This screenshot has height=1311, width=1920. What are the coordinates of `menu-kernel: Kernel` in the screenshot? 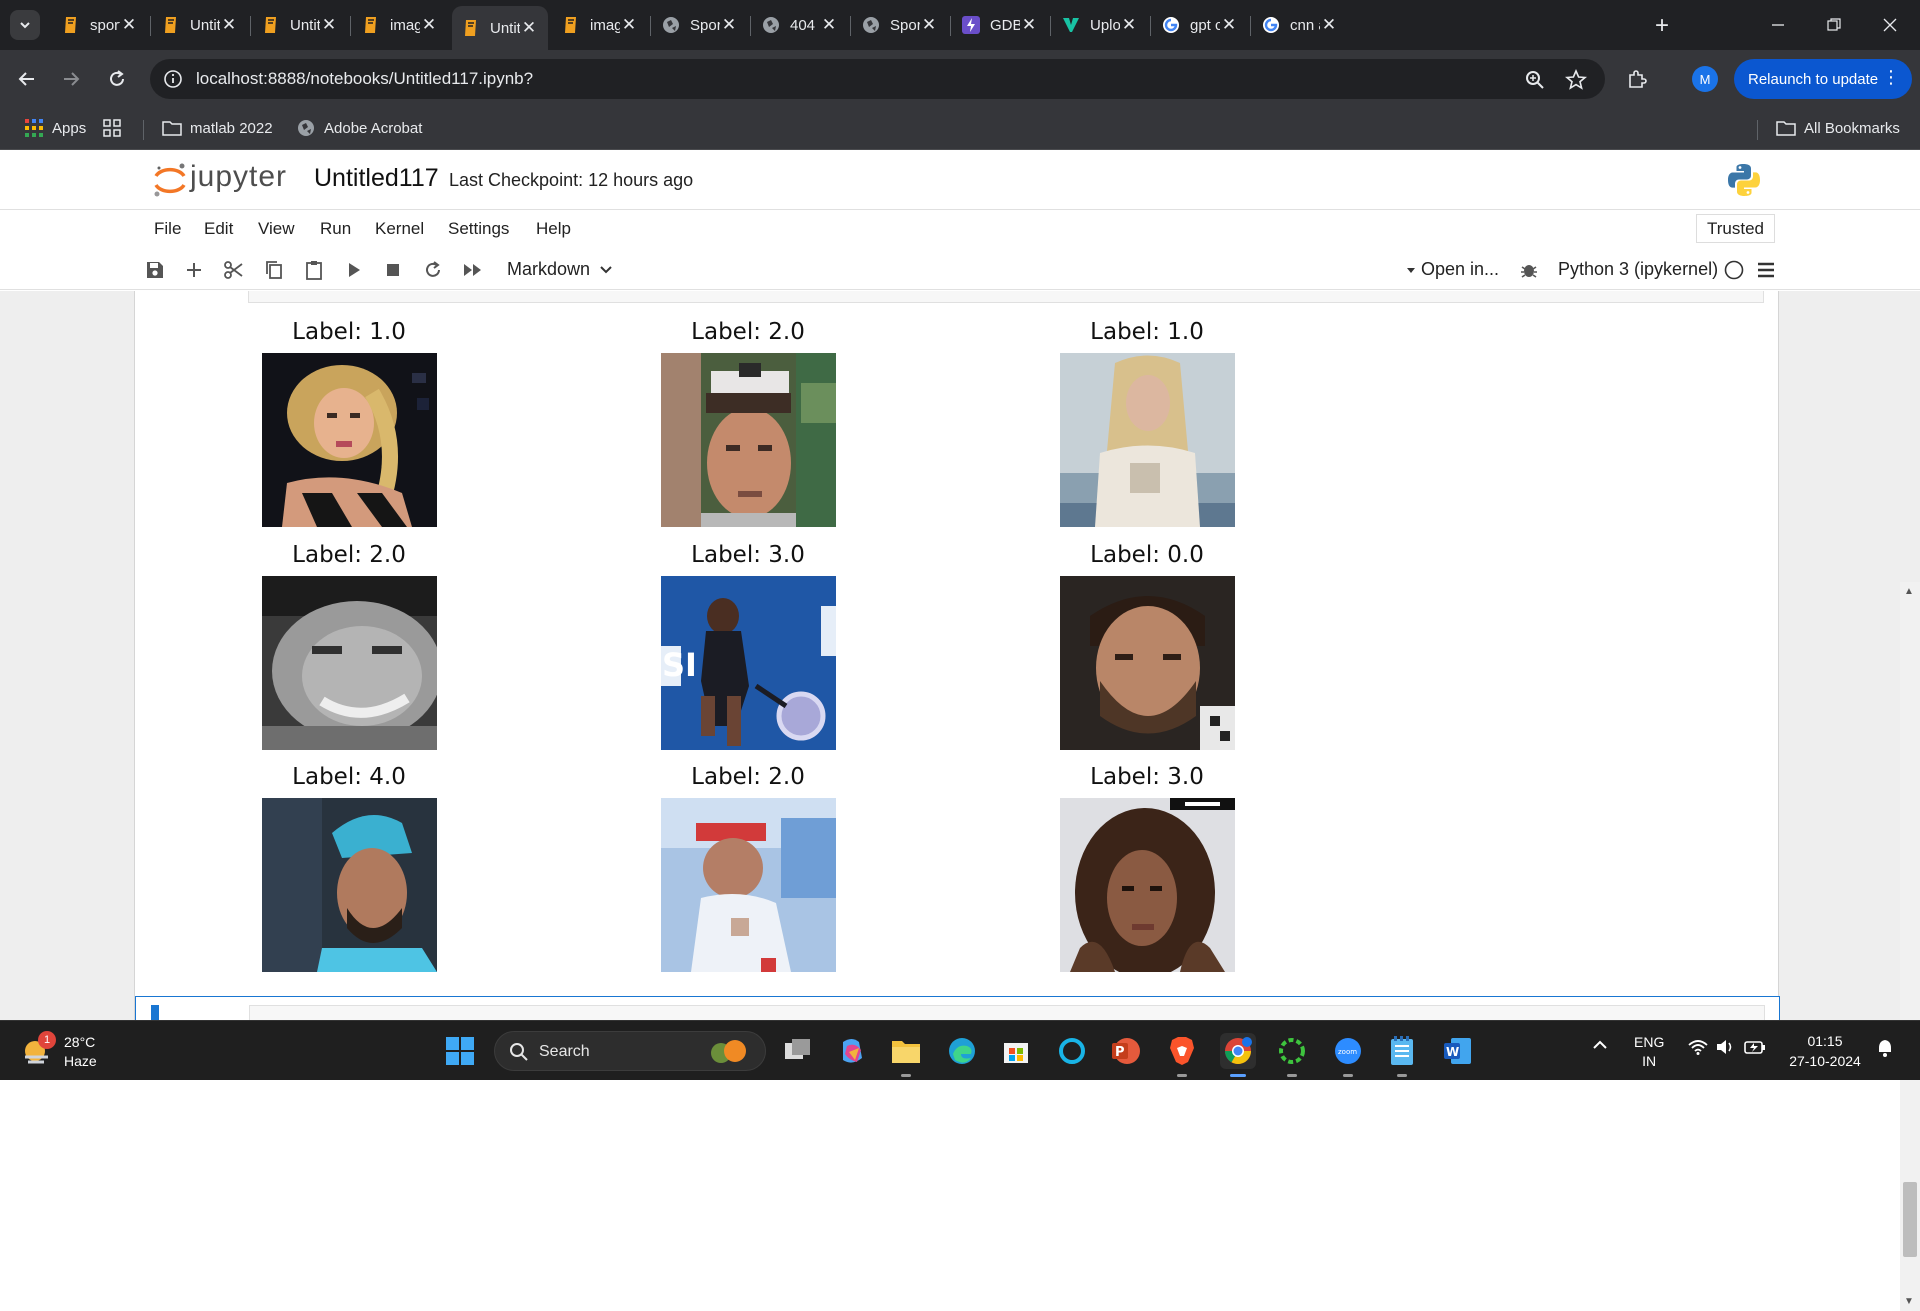 It's located at (399, 229).